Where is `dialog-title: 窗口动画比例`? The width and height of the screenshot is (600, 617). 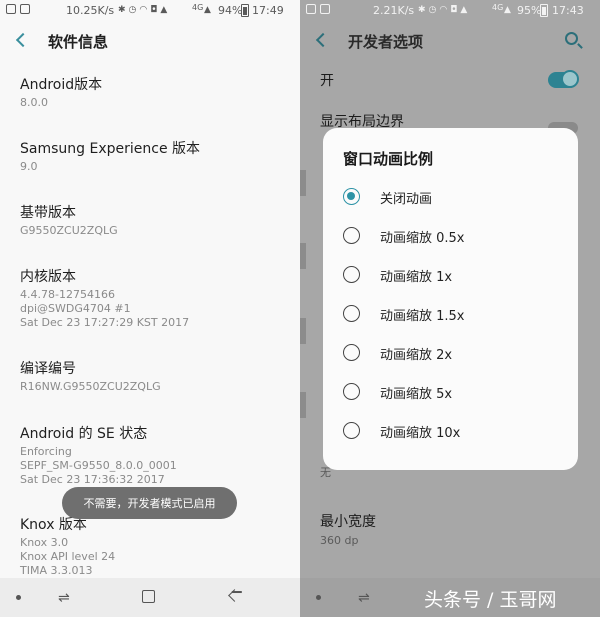 dialog-title: 窗口动画比例 is located at coordinates (388, 159).